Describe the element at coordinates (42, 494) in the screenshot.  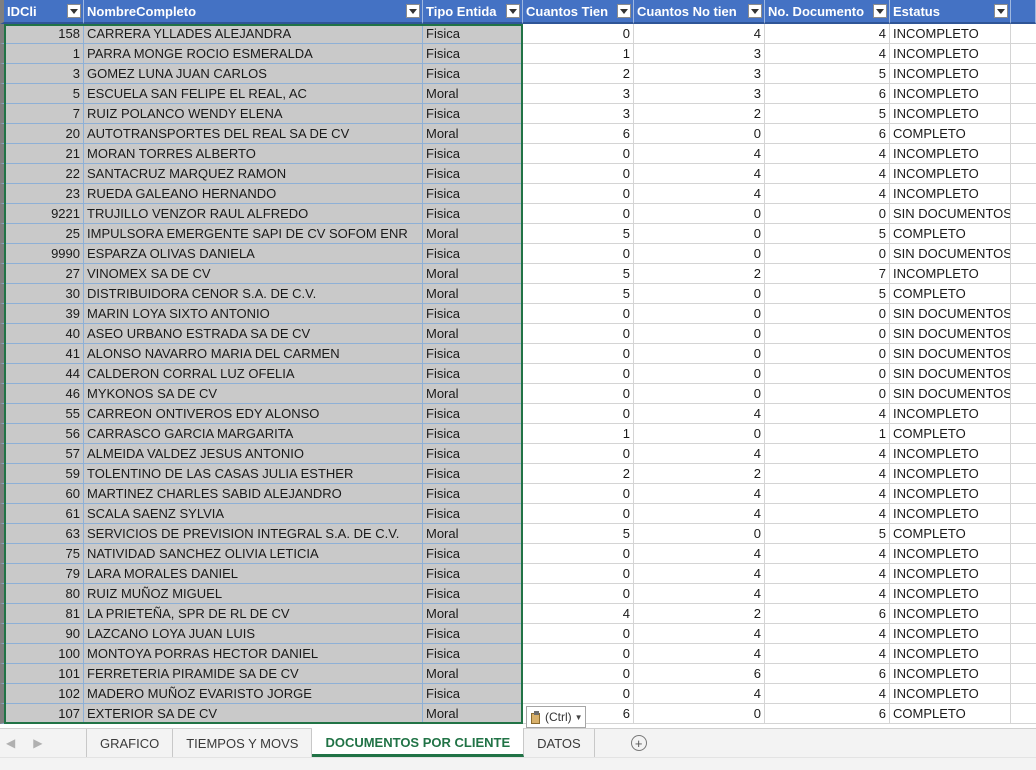
I see `cell-idcli: 60` at that location.